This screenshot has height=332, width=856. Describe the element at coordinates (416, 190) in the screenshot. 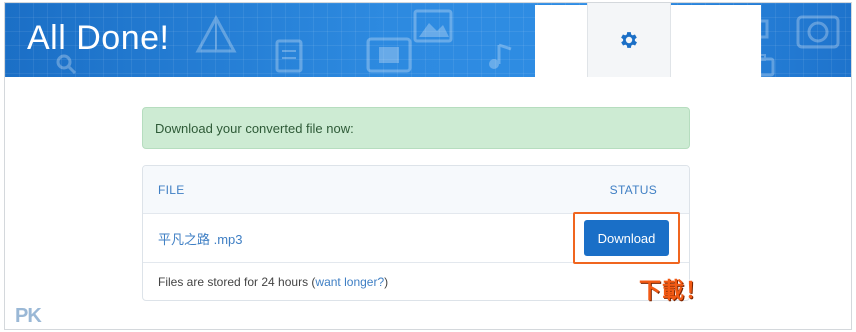

I see `table-header: FILE STATUS` at that location.